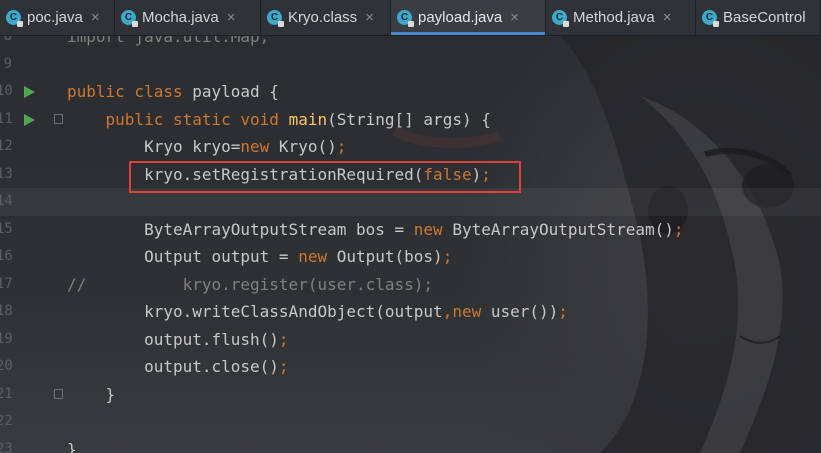 Image resolution: width=821 pixels, height=453 pixels. Describe the element at coordinates (180, 17) in the screenshot. I see `tab-label: Mocha.java` at that location.